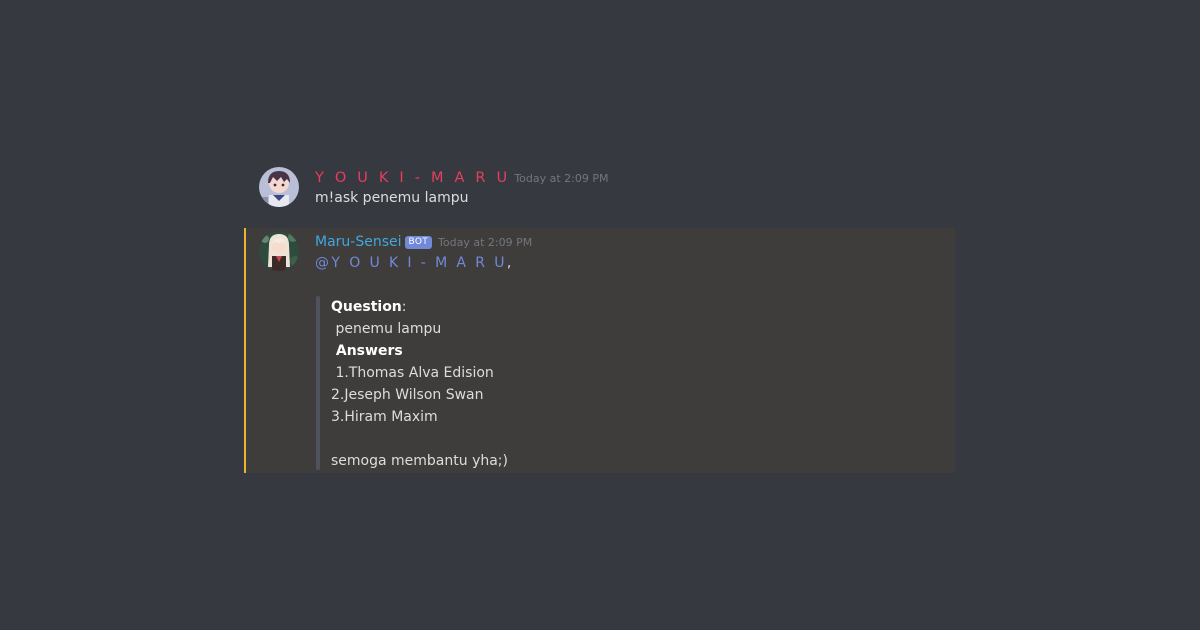  I want to click on user-avatar-maru-sensei, so click(279, 251).